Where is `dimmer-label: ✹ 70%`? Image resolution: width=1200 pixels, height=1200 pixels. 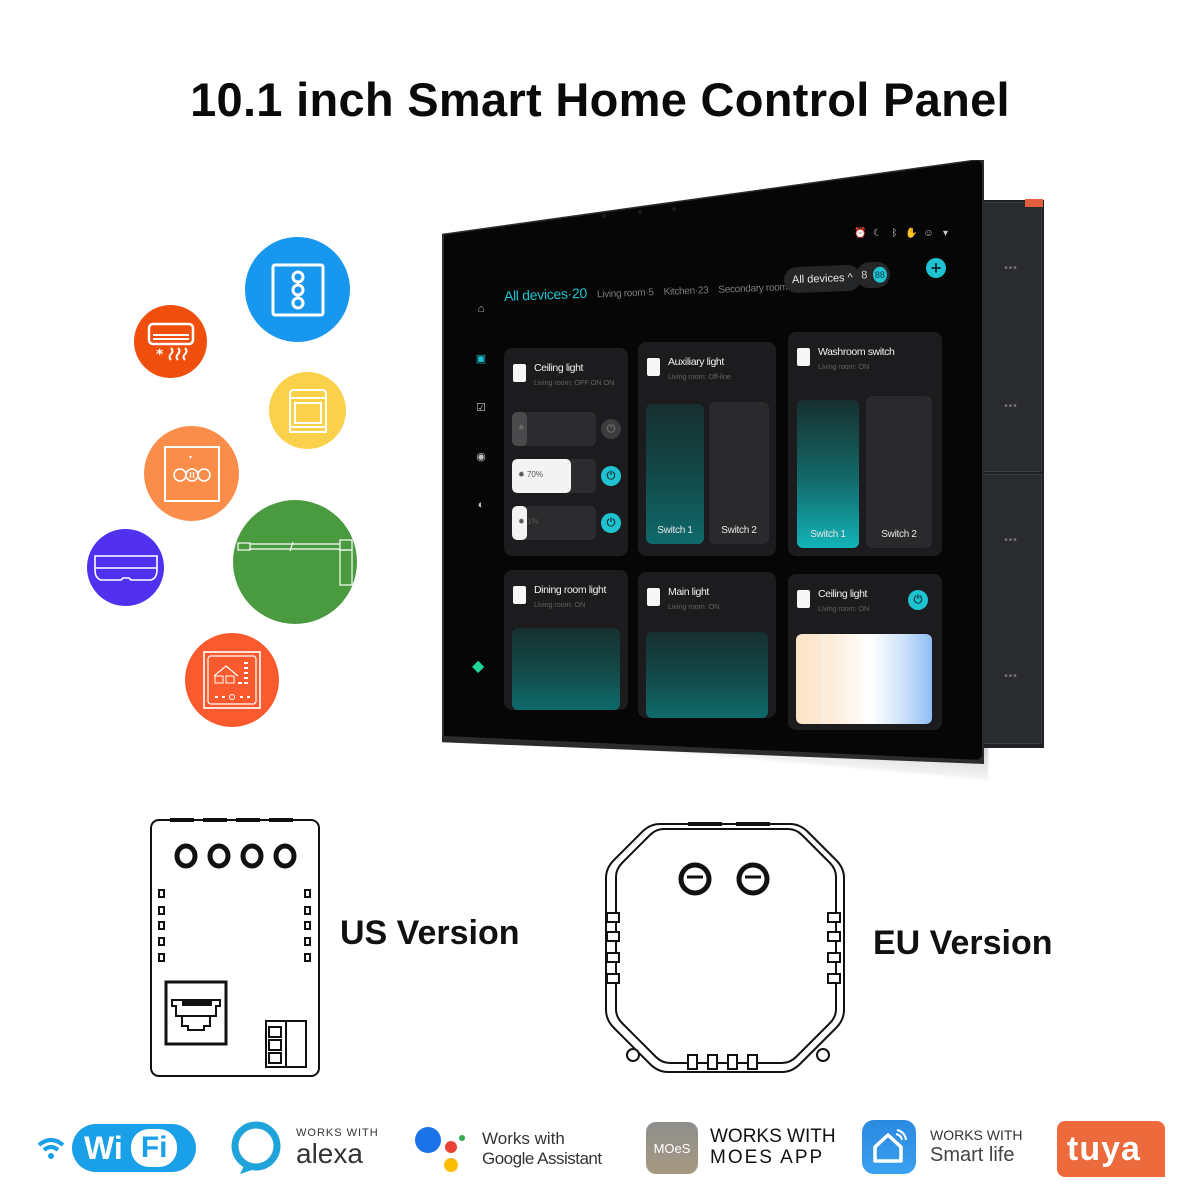
dimmer-label: ✹ 70% is located at coordinates (530, 474).